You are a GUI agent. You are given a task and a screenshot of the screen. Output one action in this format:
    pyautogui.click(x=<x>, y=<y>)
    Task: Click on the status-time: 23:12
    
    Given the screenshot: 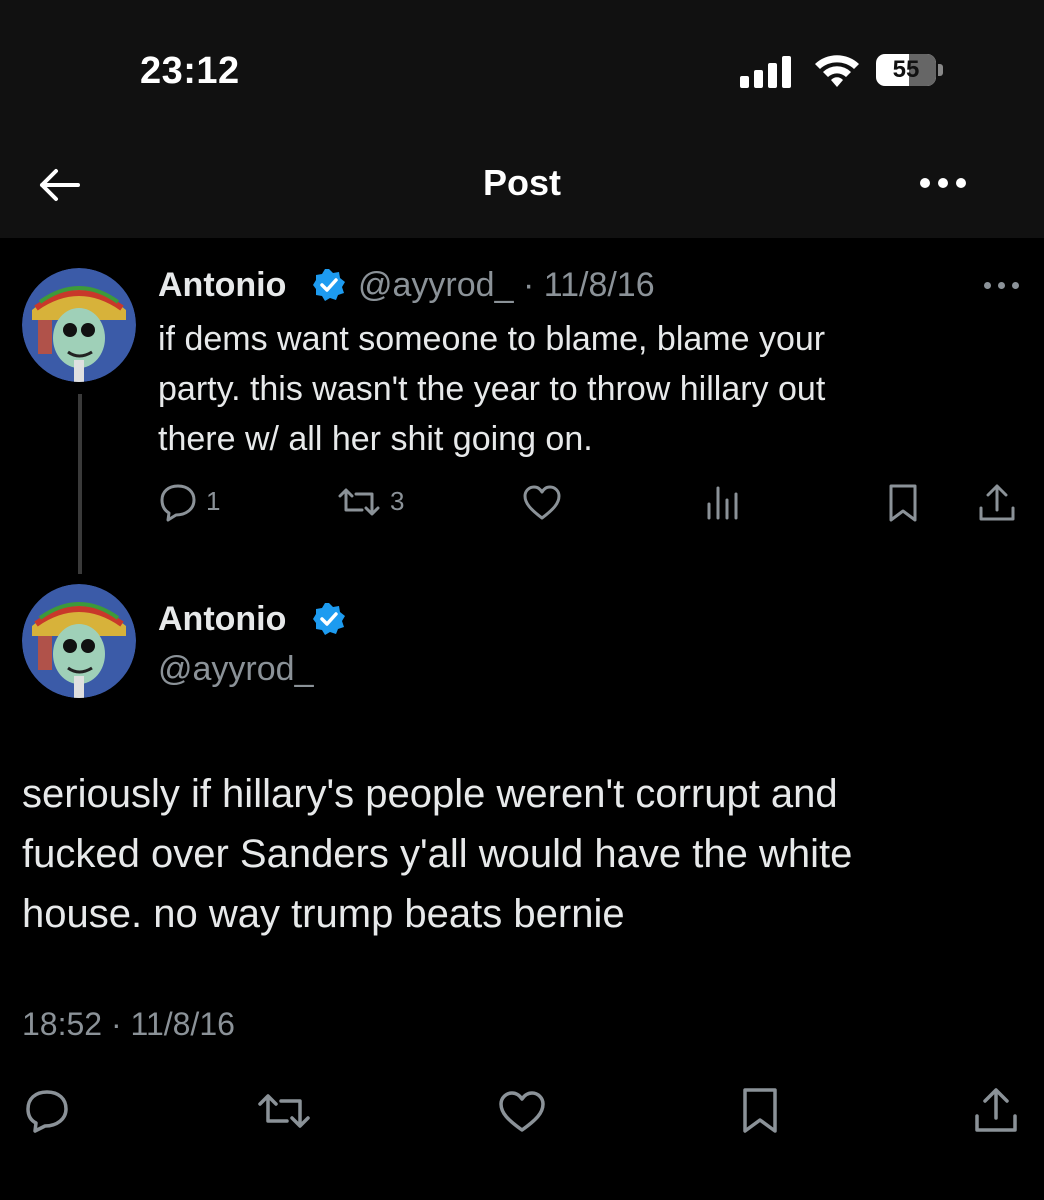 What is the action you would take?
    pyautogui.click(x=190, y=71)
    